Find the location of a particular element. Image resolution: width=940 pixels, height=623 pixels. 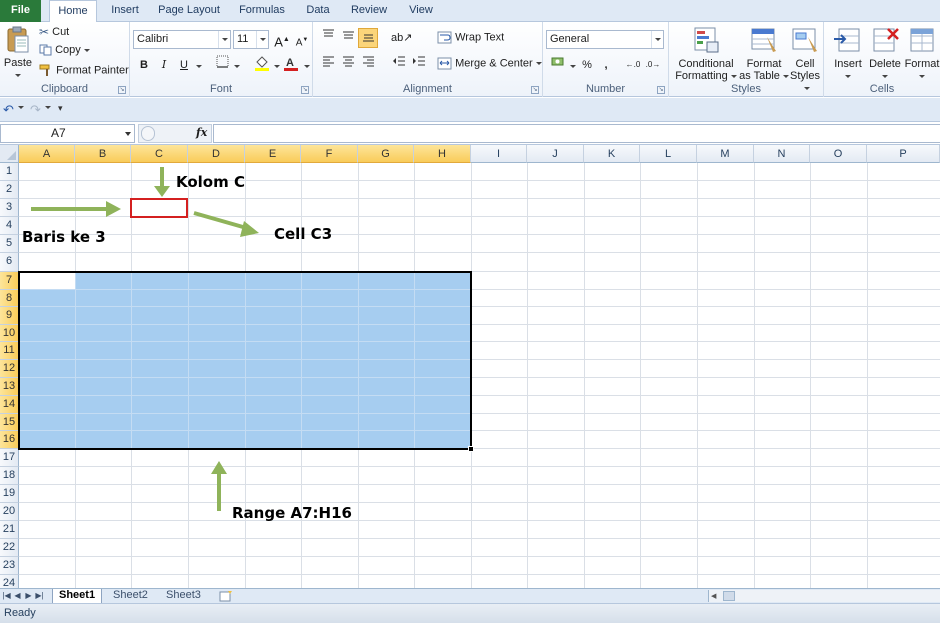

sheet-tab-sheet2: Sheet2 is located at coordinates (130, 596).